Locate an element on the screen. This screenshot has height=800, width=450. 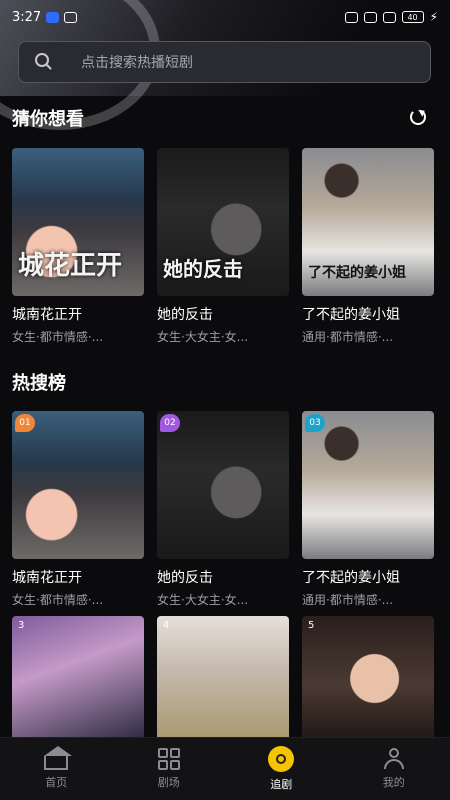
wifi-icon is located at coordinates (370, 17).